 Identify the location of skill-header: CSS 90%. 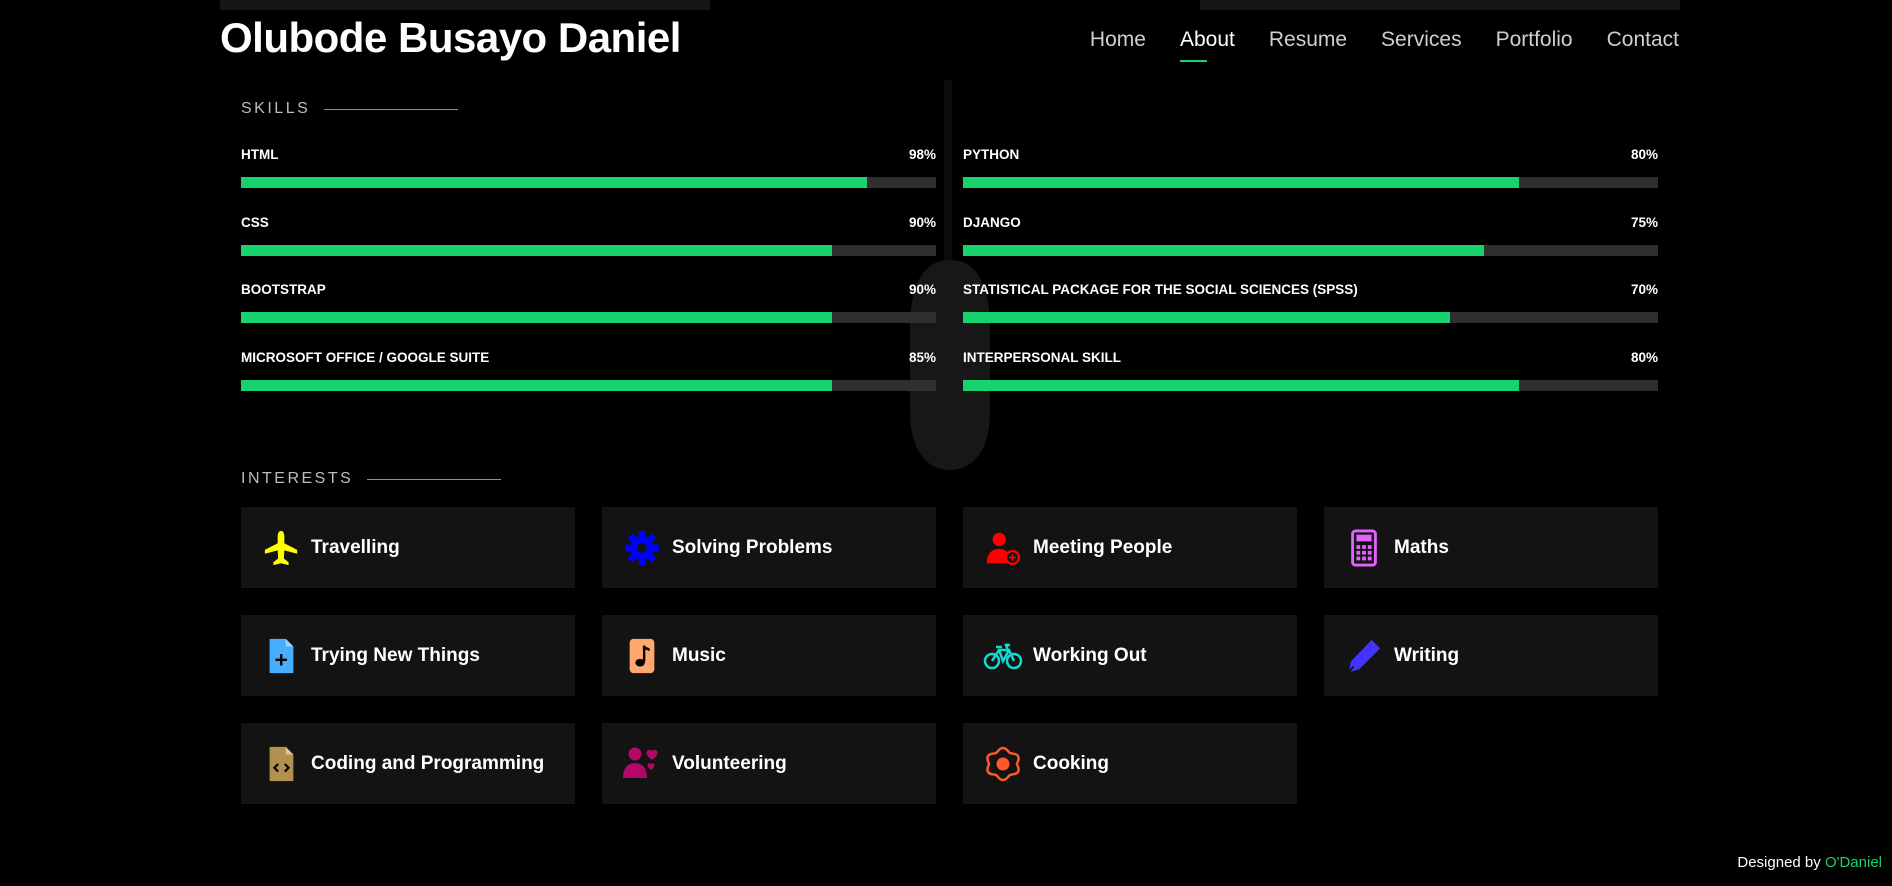
(588, 230).